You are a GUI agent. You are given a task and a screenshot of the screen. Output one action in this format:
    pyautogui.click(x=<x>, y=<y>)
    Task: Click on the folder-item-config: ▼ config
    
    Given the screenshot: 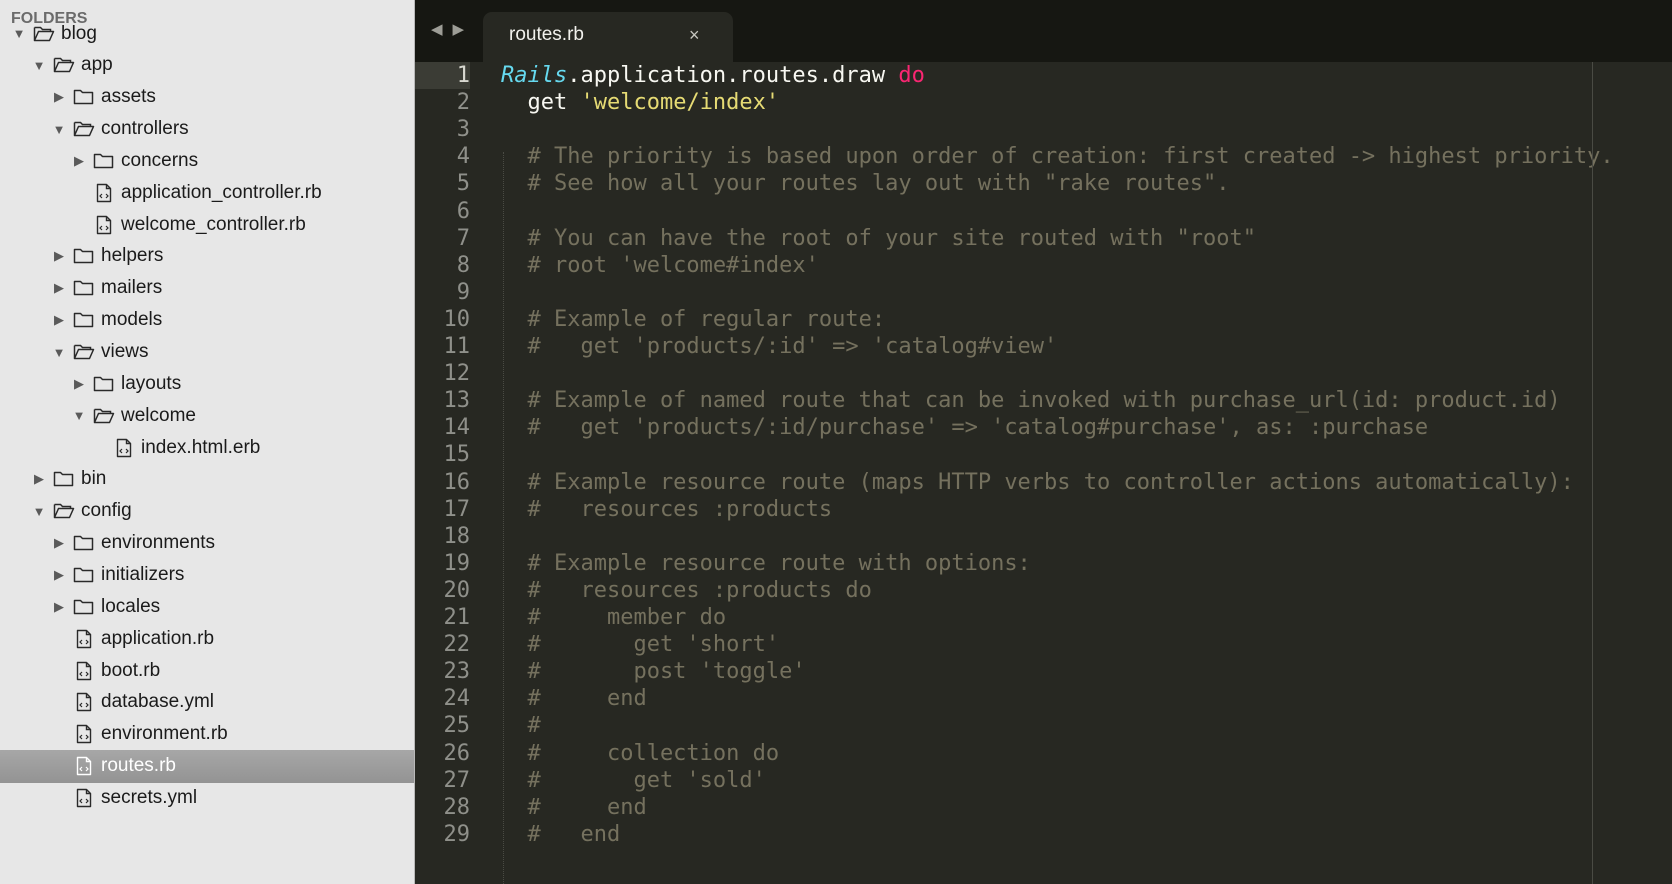 What is the action you would take?
    pyautogui.click(x=207, y=511)
    